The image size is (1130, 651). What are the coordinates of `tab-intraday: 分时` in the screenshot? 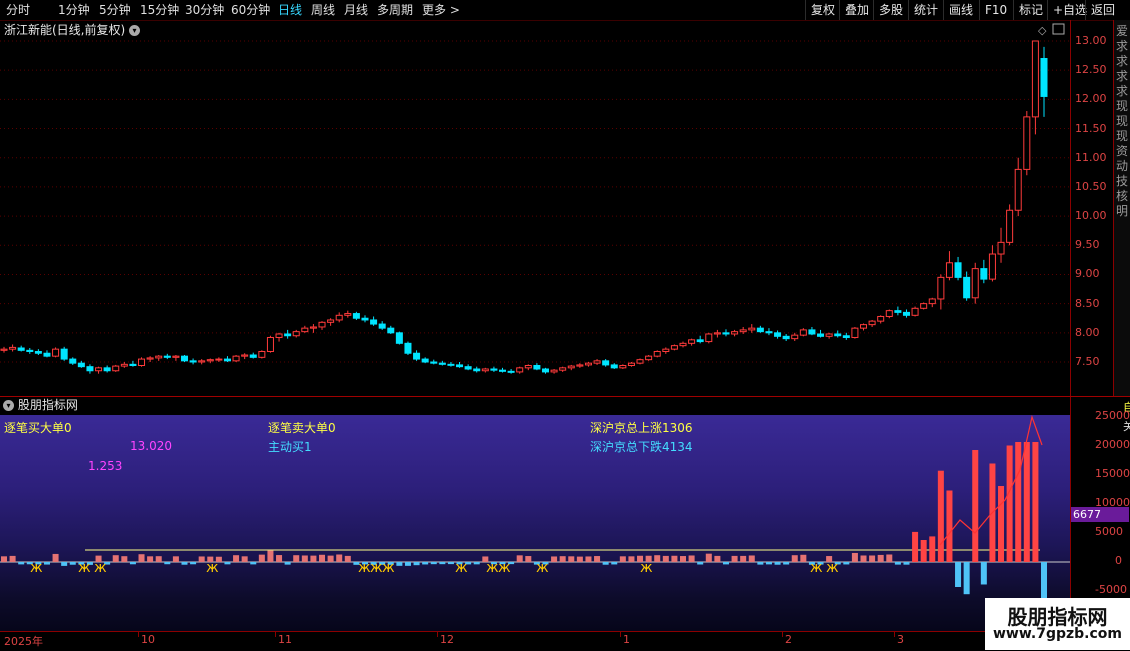 It's located at (18, 10).